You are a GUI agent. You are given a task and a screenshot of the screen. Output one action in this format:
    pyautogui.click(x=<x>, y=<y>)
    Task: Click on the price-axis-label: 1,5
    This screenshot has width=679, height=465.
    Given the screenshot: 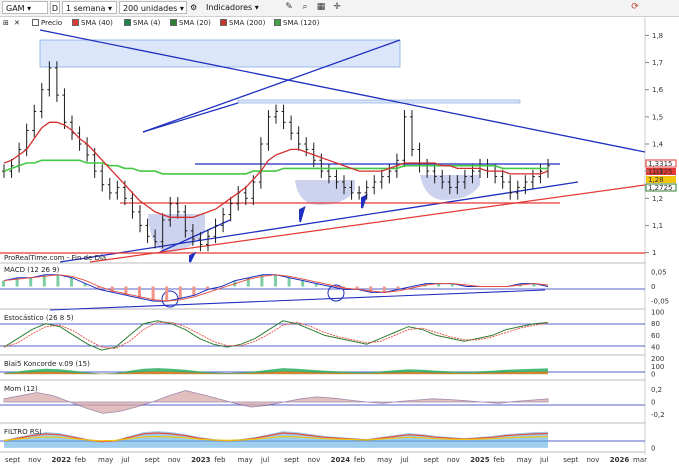 What is the action you would take?
    pyautogui.click(x=657, y=117)
    